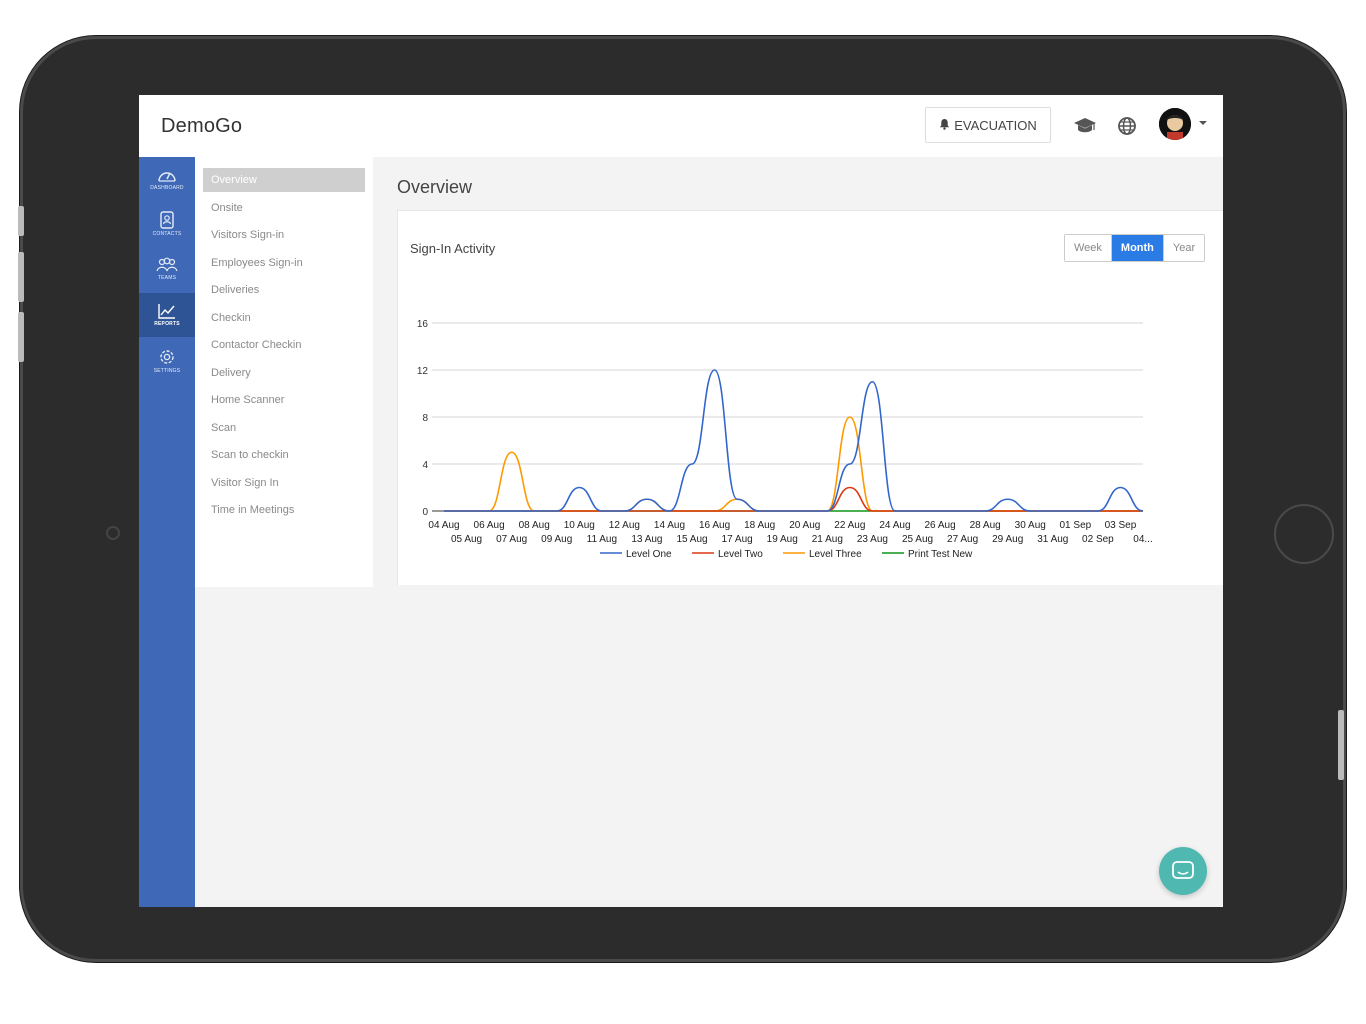 The width and height of the screenshot is (1366, 1024). Describe the element at coordinates (443, 525) in the screenshot. I see `x-tick-label: 04 Aug` at that location.